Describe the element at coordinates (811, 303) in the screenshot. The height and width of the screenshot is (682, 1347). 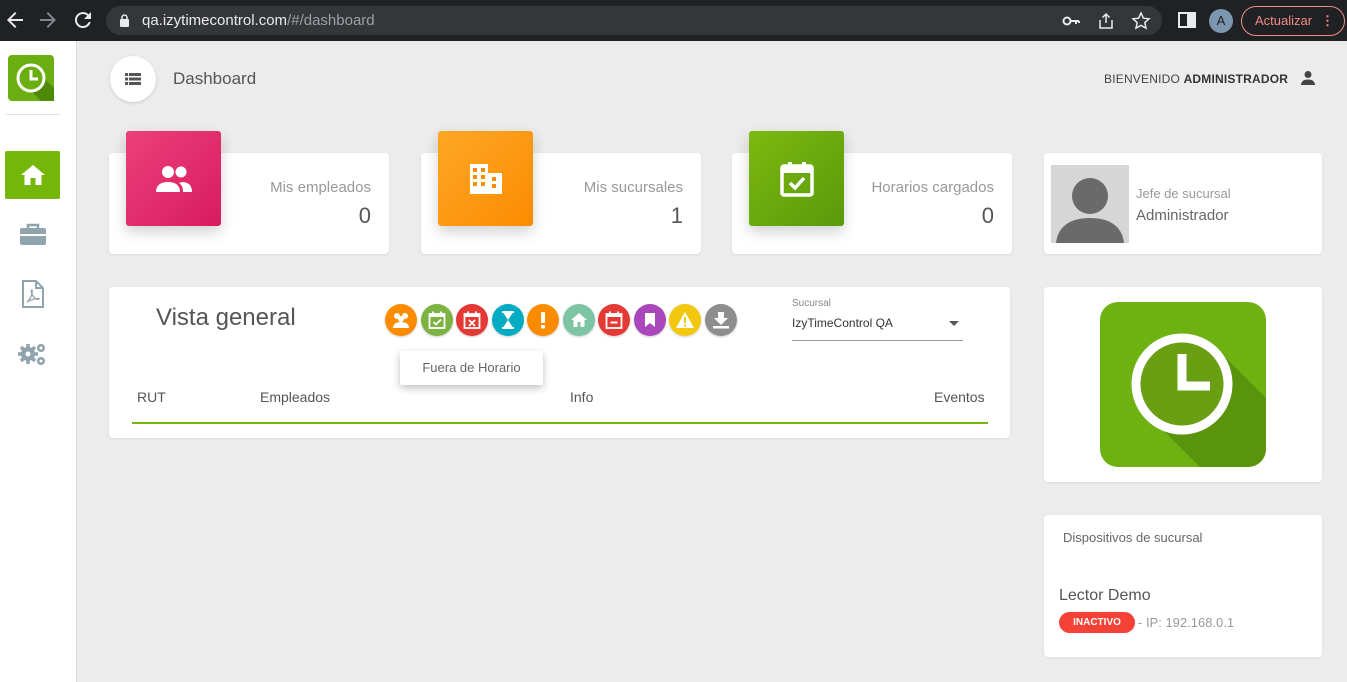
I see `branch-select-label: Sucursal` at that location.